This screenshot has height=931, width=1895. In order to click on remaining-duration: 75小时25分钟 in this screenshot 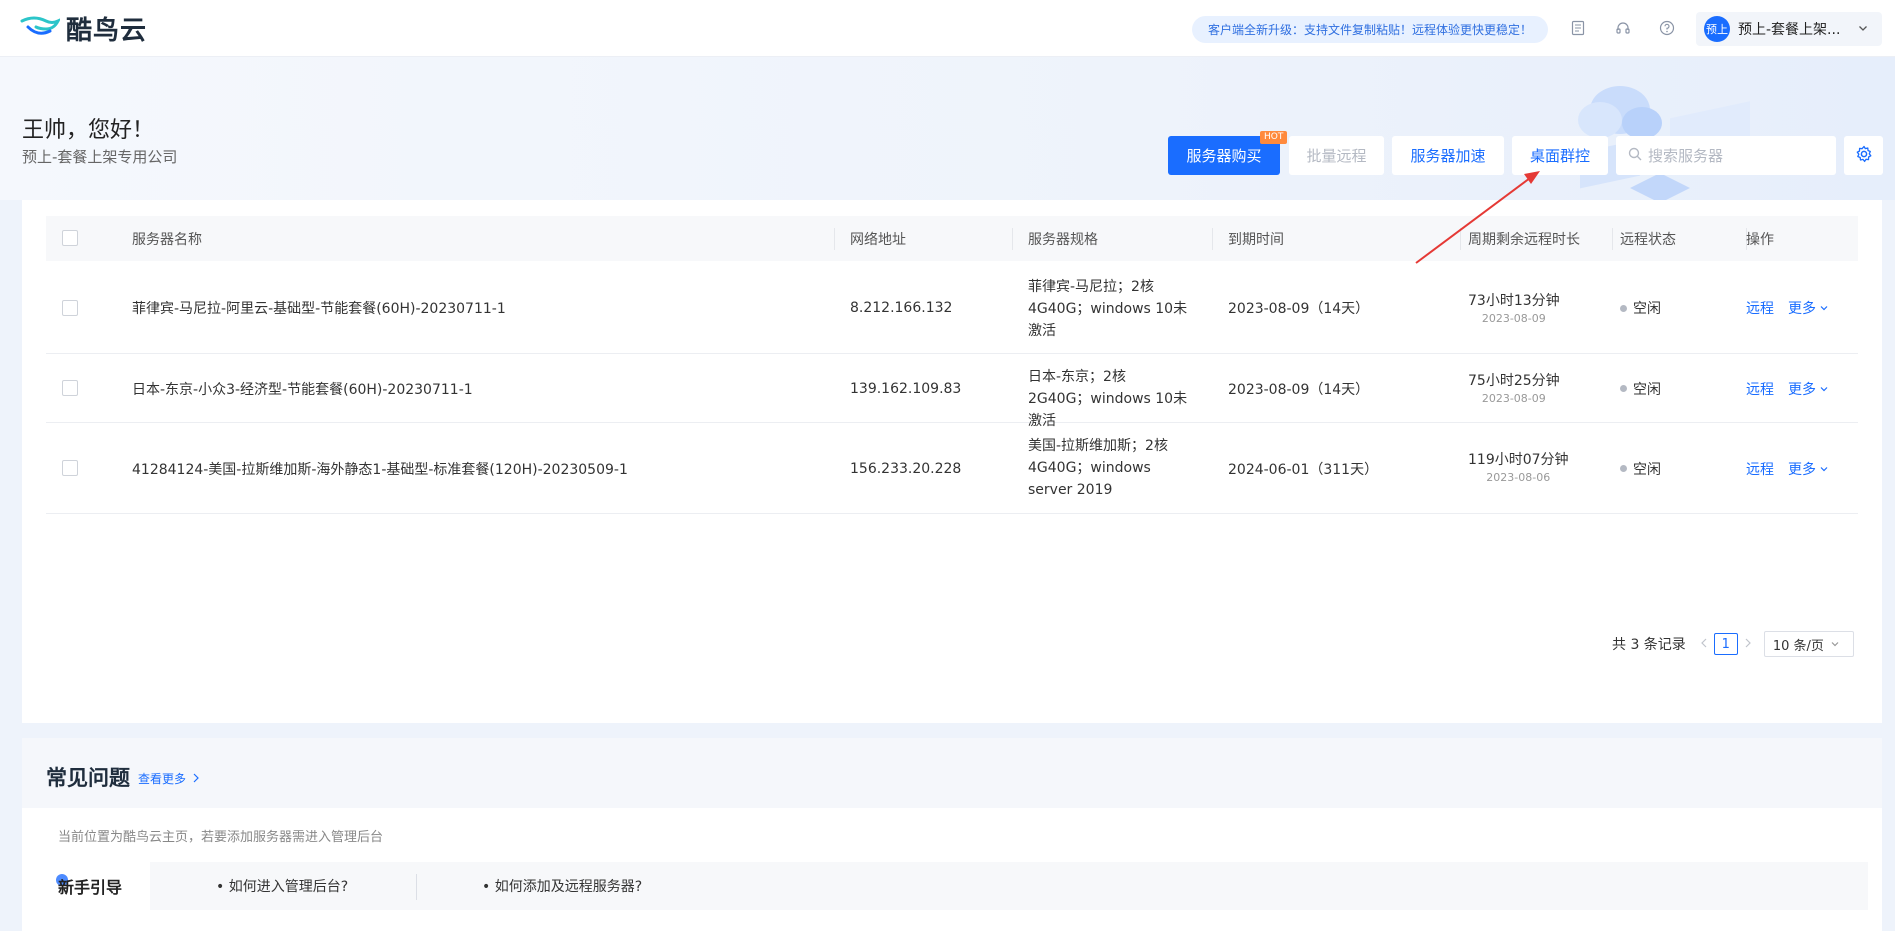, I will do `click(1514, 381)`.